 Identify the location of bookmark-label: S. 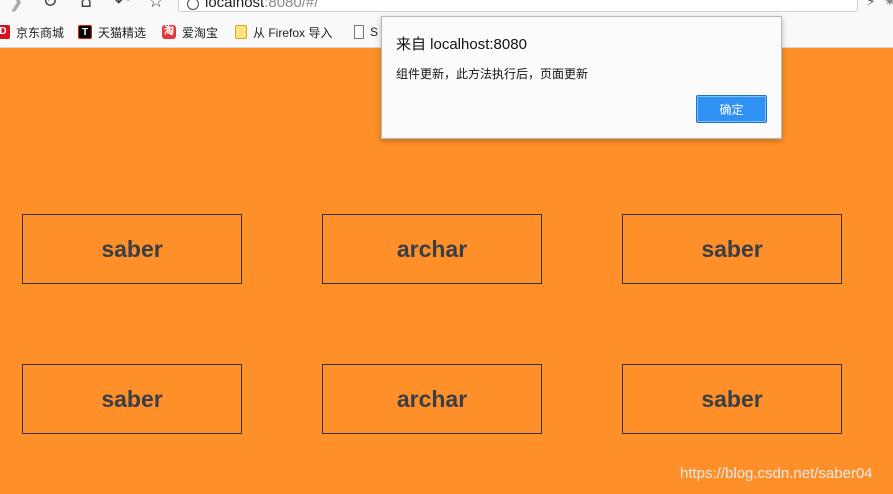
(374, 32).